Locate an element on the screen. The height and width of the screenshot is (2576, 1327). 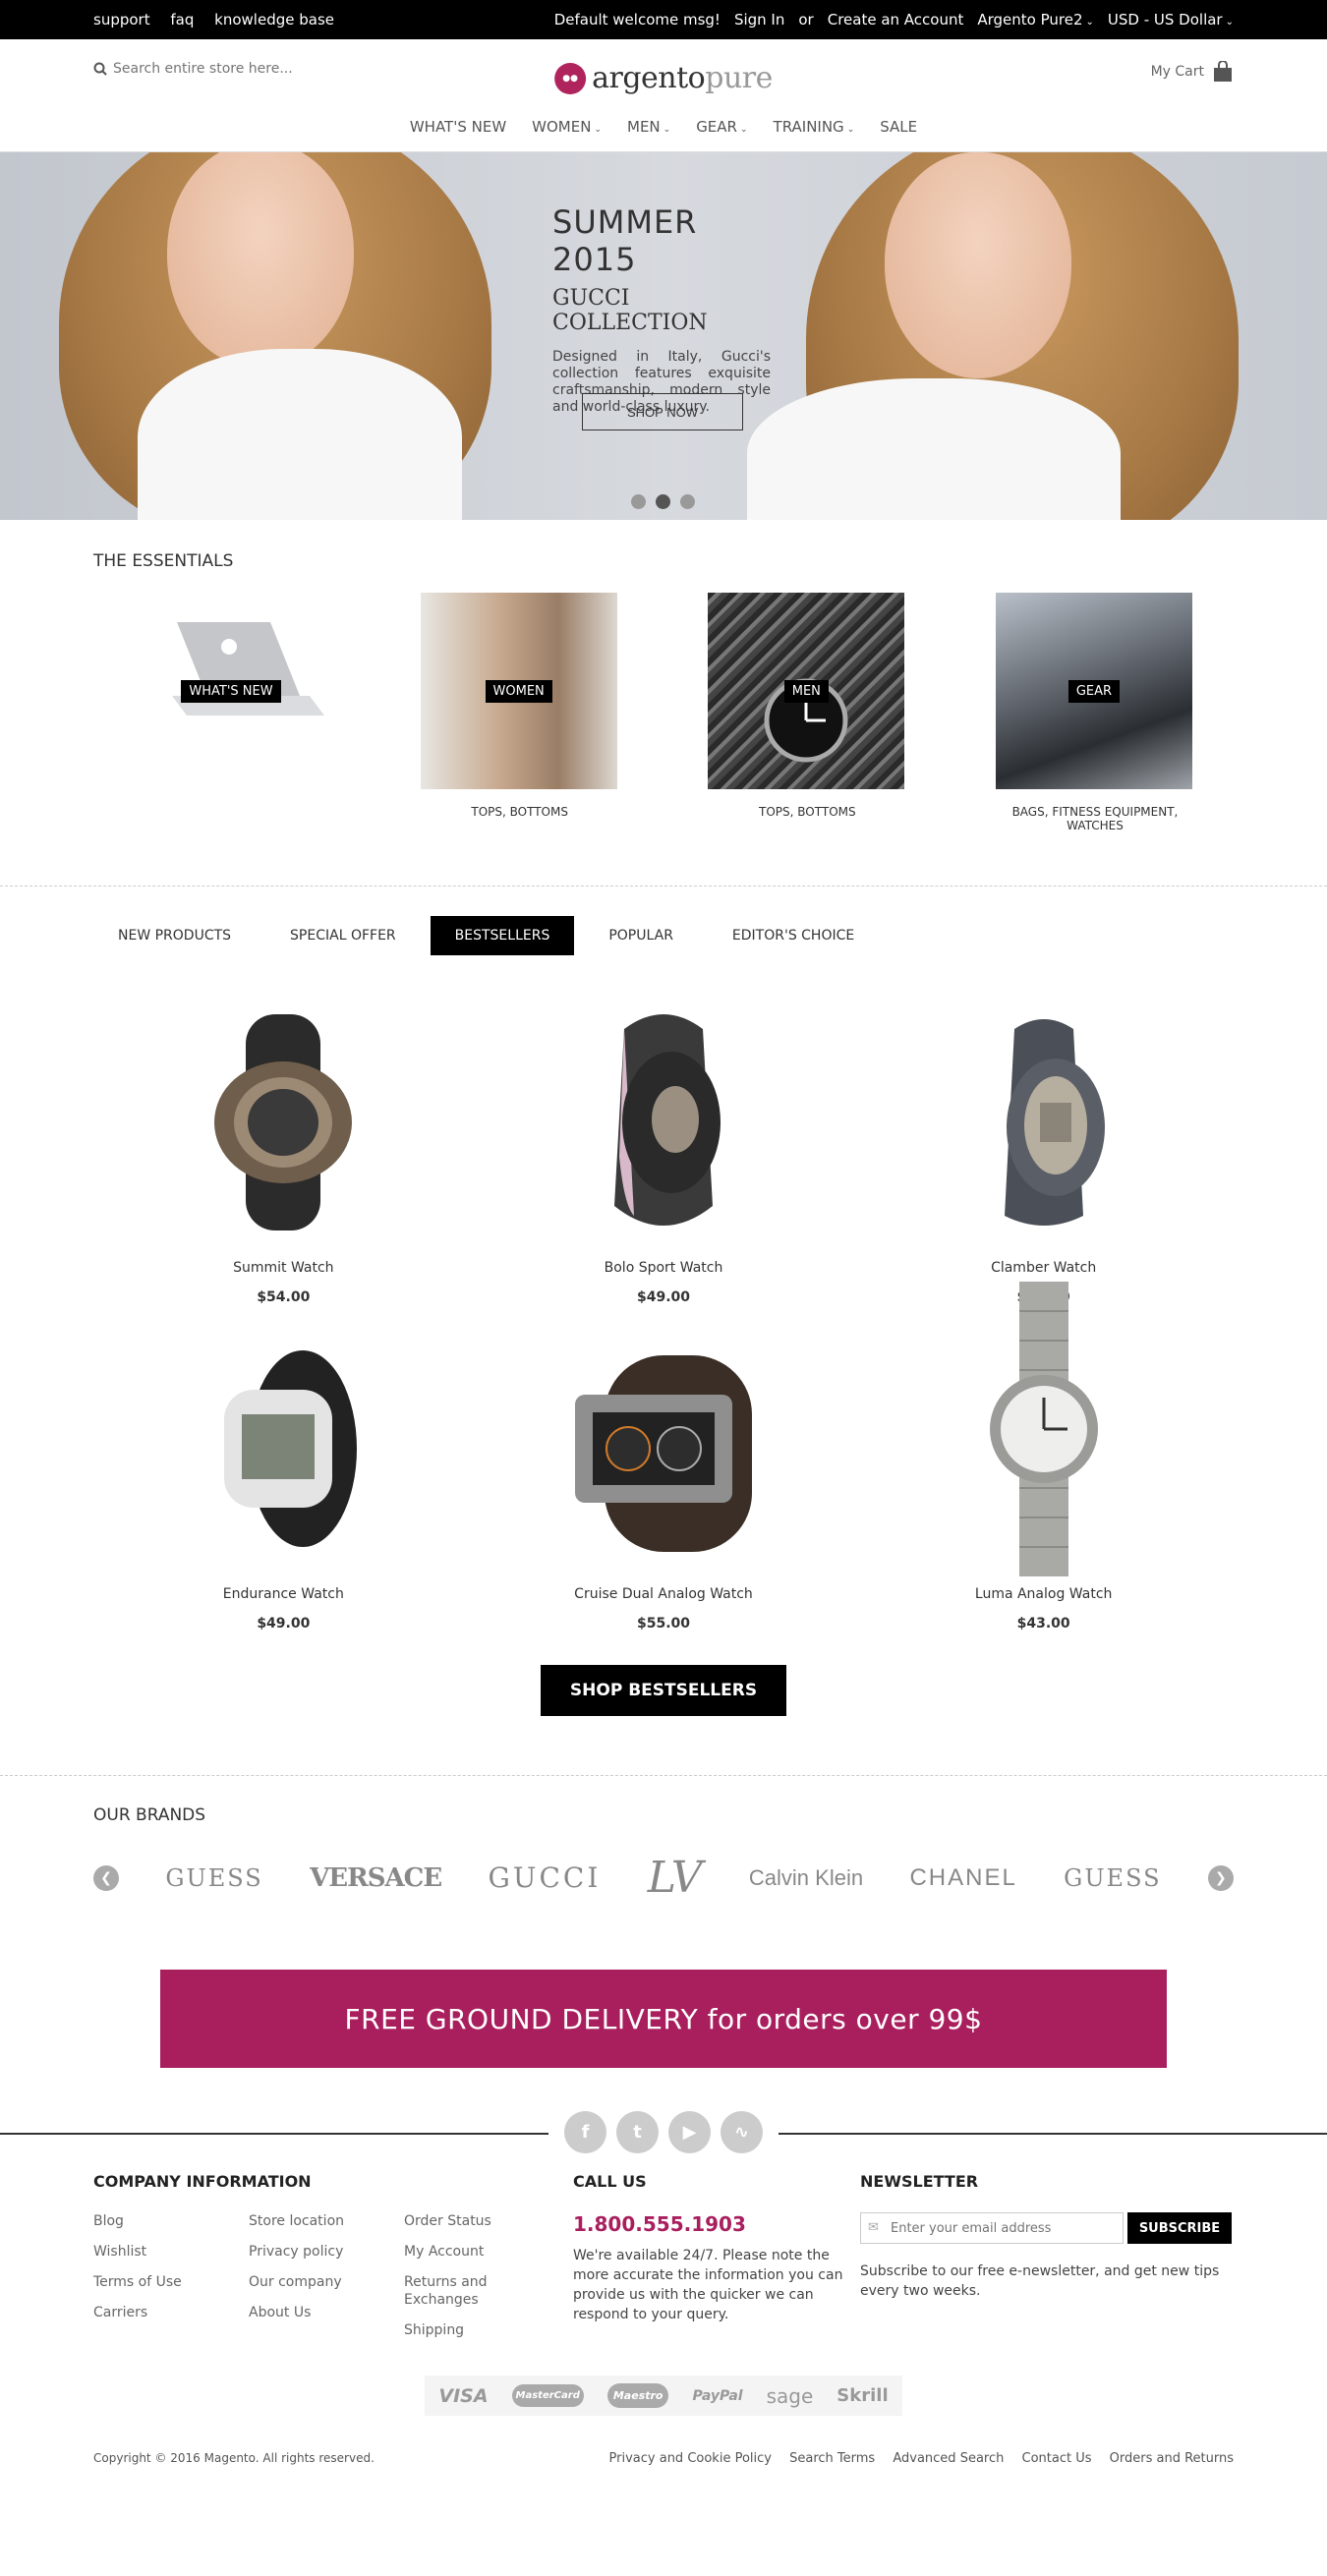
nav-item-women: WOMEN ⌄ is located at coordinates (567, 127).